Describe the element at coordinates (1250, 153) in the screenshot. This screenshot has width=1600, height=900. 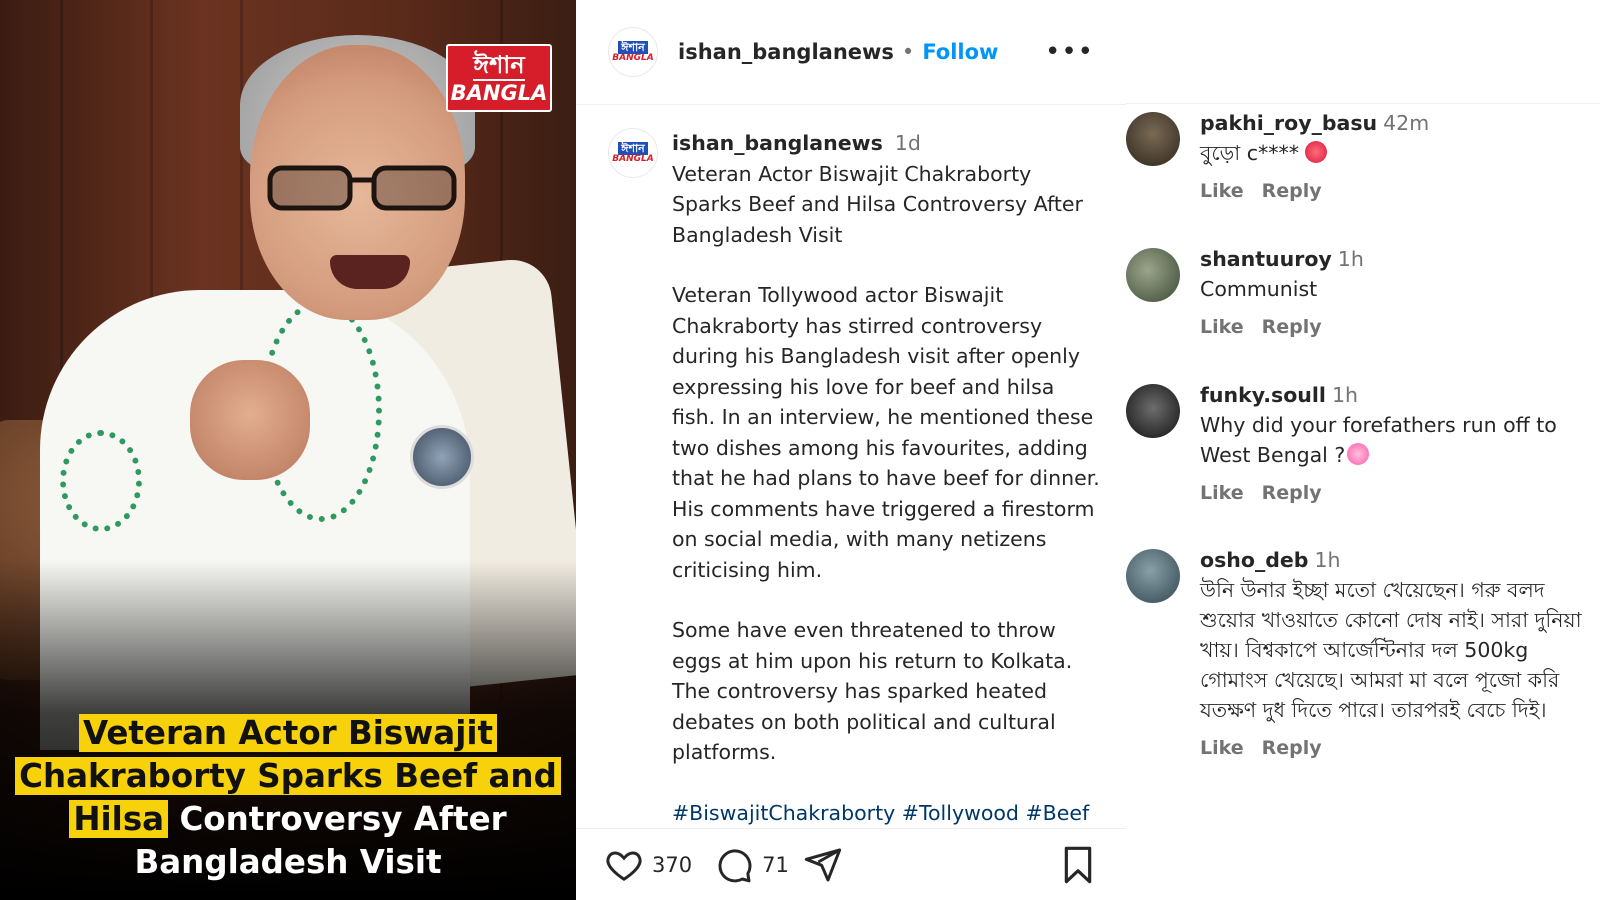
I see `comment-text: বুড়ো c****` at that location.